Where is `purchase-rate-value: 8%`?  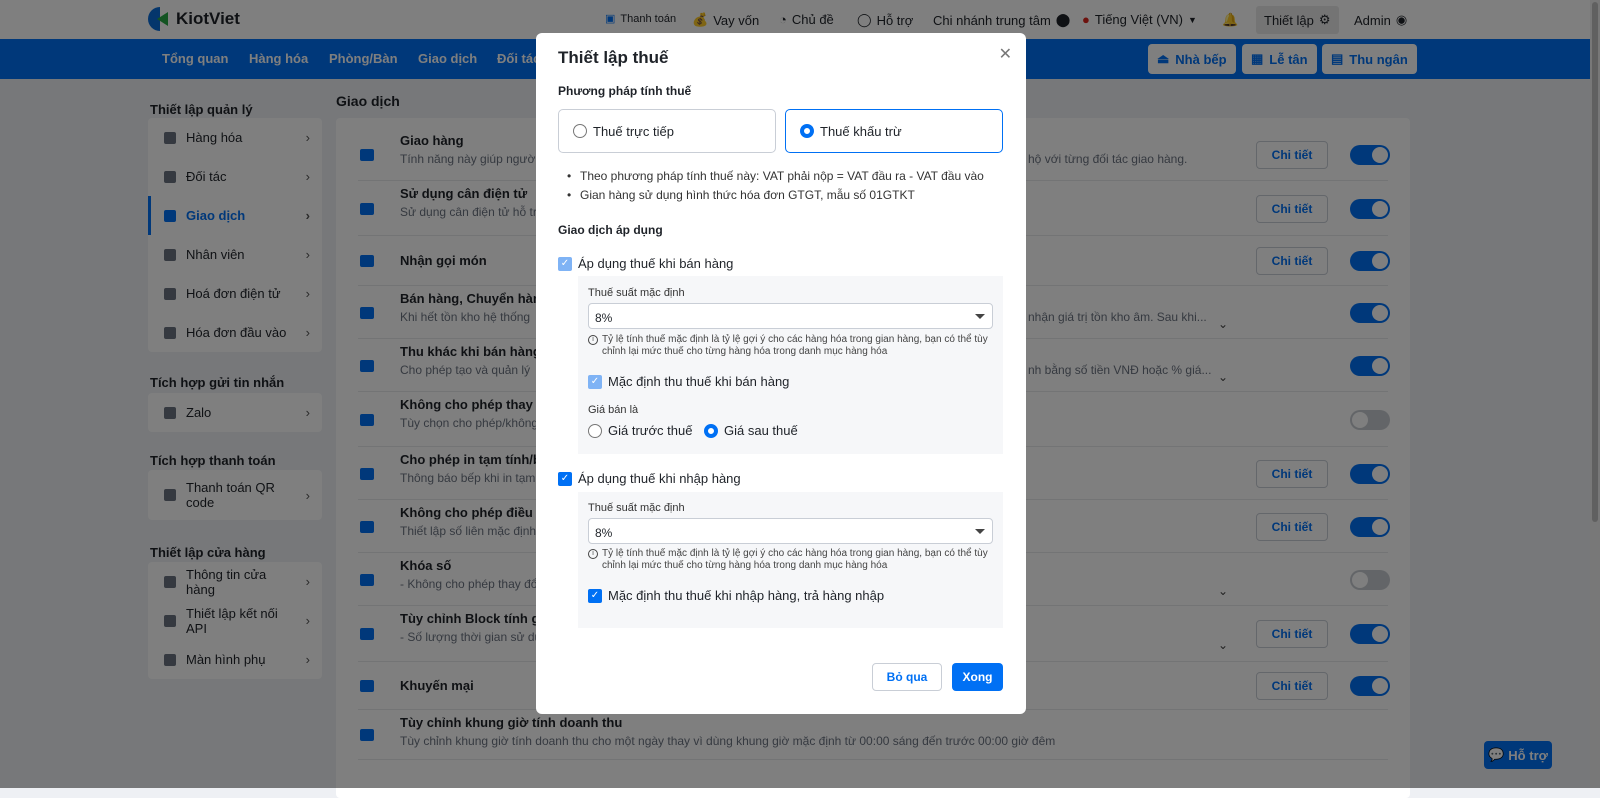 purchase-rate-value: 8% is located at coordinates (604, 533).